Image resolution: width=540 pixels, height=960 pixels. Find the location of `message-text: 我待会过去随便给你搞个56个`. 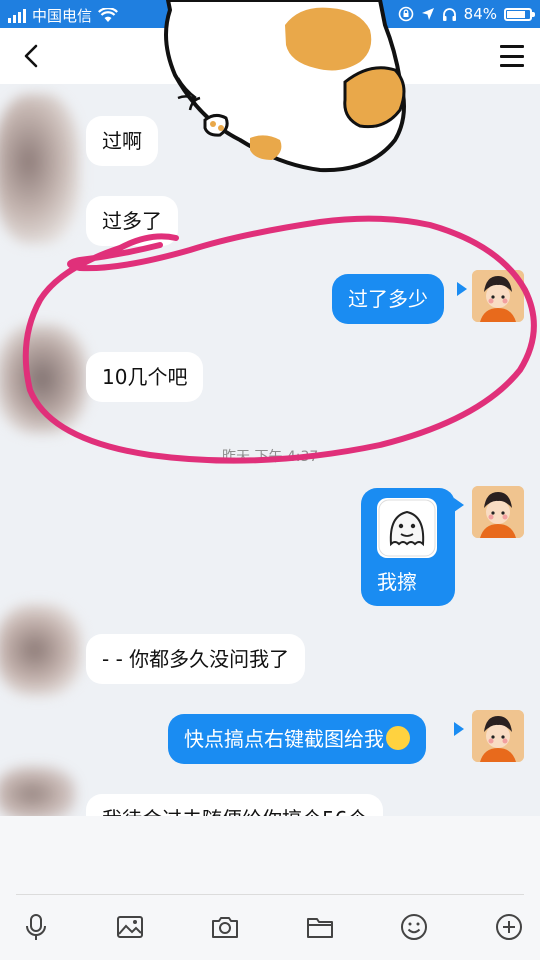

message-text: 我待会过去随便给你搞个56个 is located at coordinates (234, 811).